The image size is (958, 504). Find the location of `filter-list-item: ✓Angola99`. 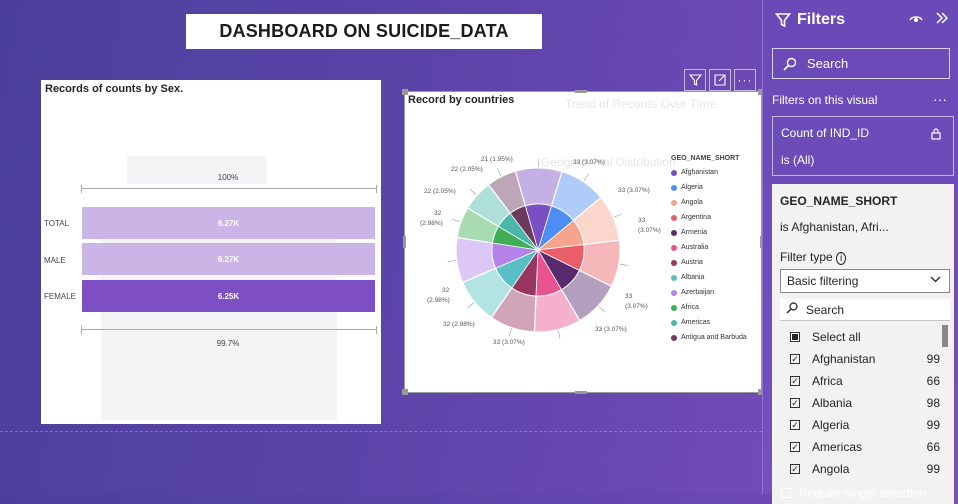

filter-list-item: ✓Angola99 is located at coordinates (865, 469).